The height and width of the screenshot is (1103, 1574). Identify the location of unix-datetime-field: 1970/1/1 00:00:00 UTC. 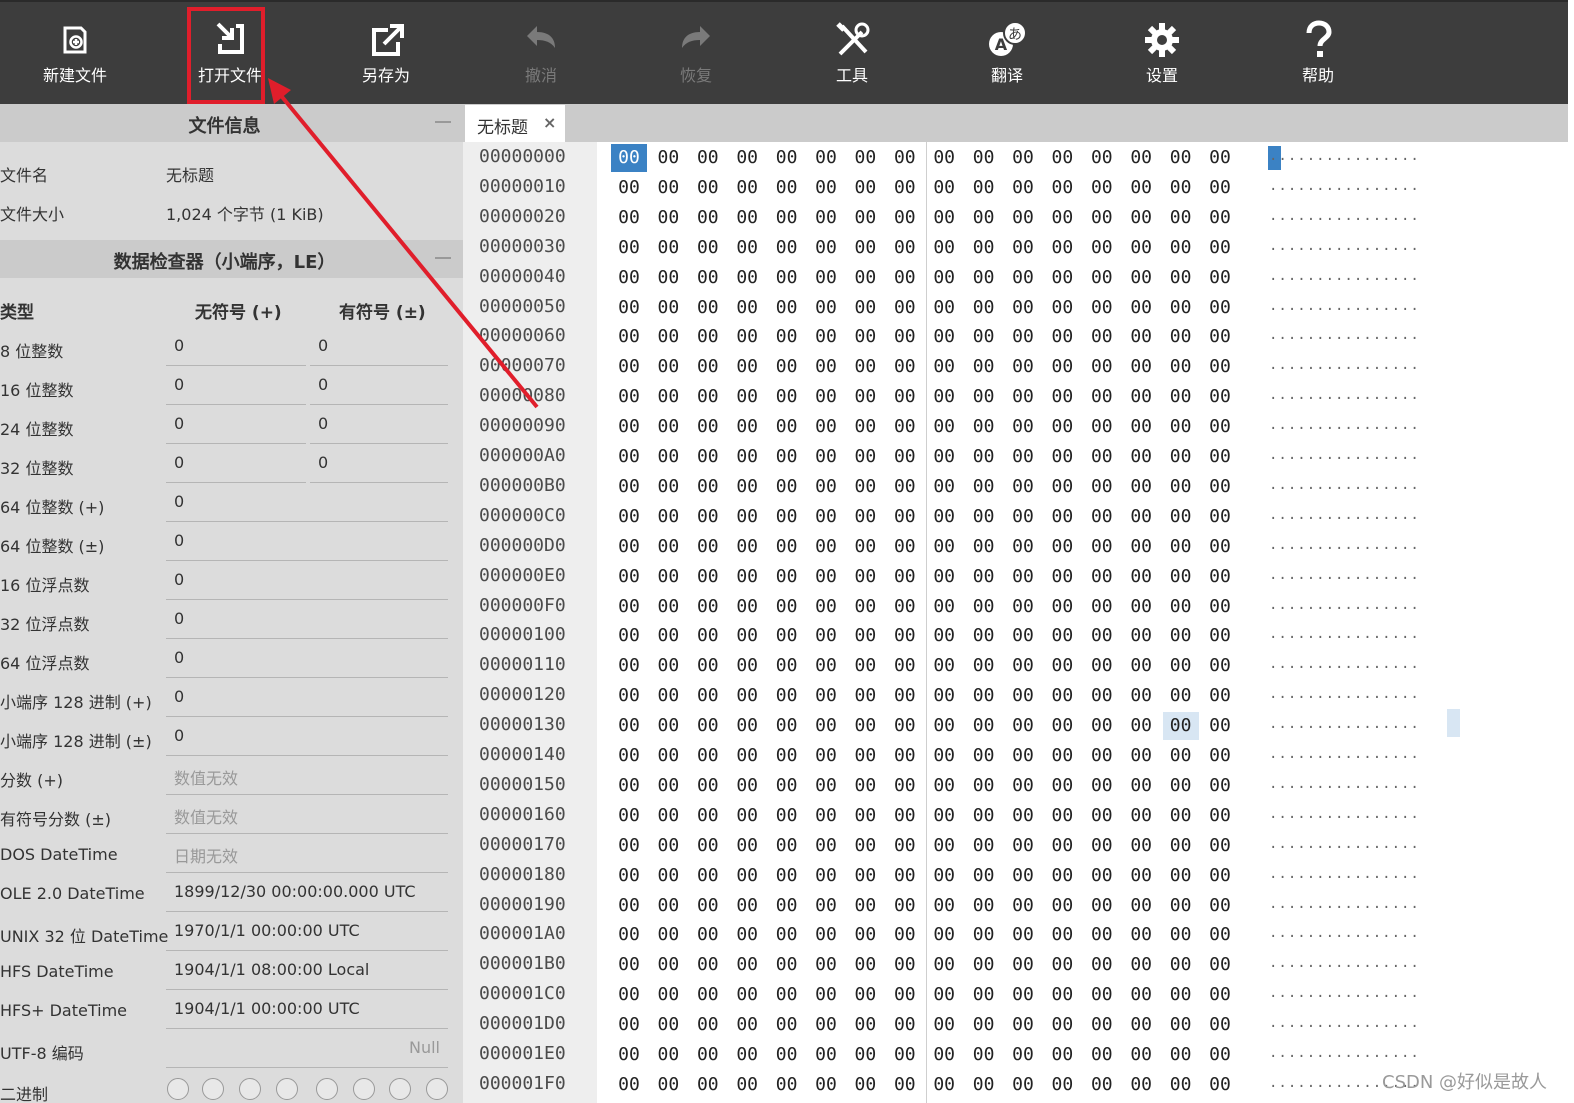
(307, 932).